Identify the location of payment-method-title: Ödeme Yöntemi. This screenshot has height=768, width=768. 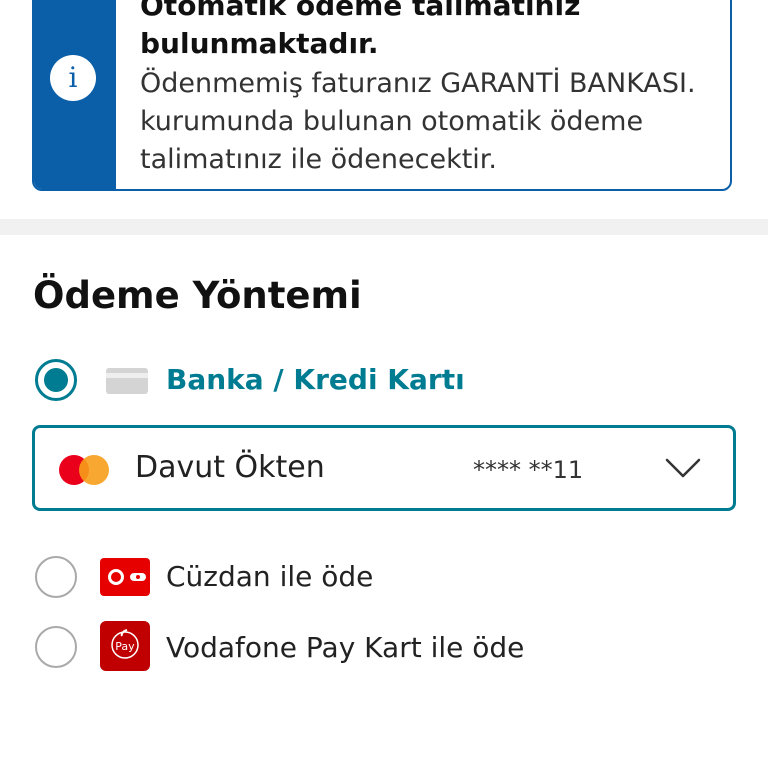
(197, 295).